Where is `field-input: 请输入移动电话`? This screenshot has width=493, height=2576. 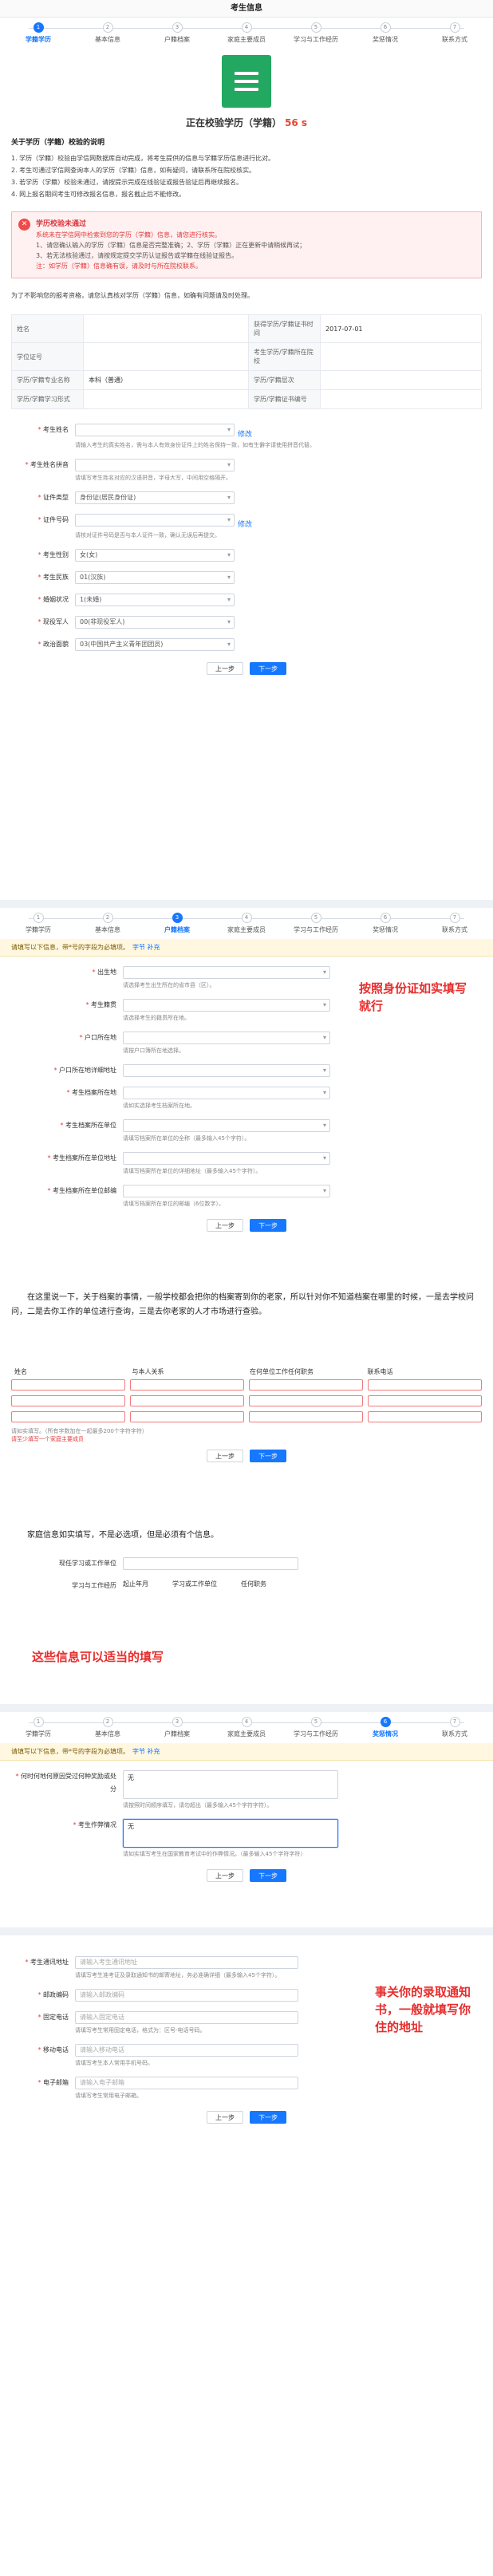
field-input: 请输入移动电话 is located at coordinates (186, 2050).